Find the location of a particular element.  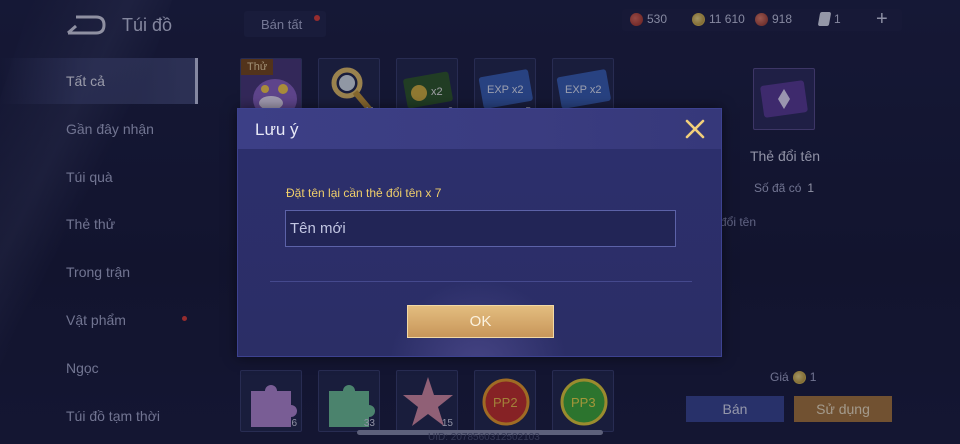

new-name-input is located at coordinates (480, 228).